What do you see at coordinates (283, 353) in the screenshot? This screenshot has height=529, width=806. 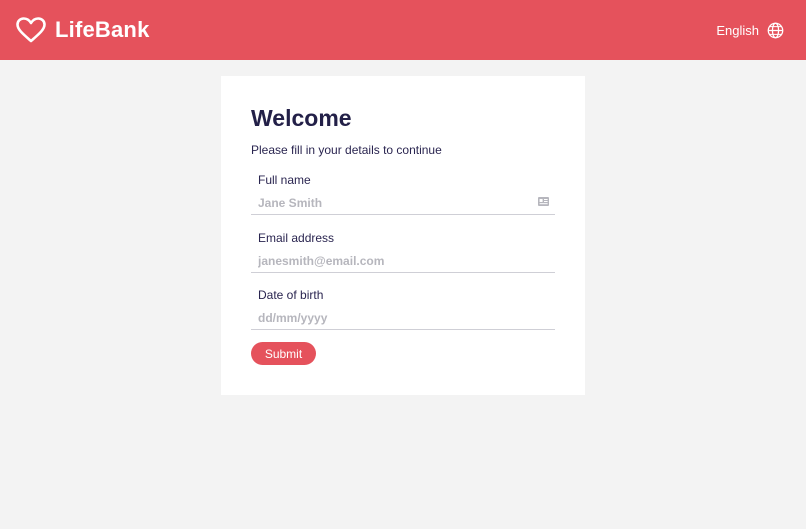 I see `submit-button: Submit` at bounding box center [283, 353].